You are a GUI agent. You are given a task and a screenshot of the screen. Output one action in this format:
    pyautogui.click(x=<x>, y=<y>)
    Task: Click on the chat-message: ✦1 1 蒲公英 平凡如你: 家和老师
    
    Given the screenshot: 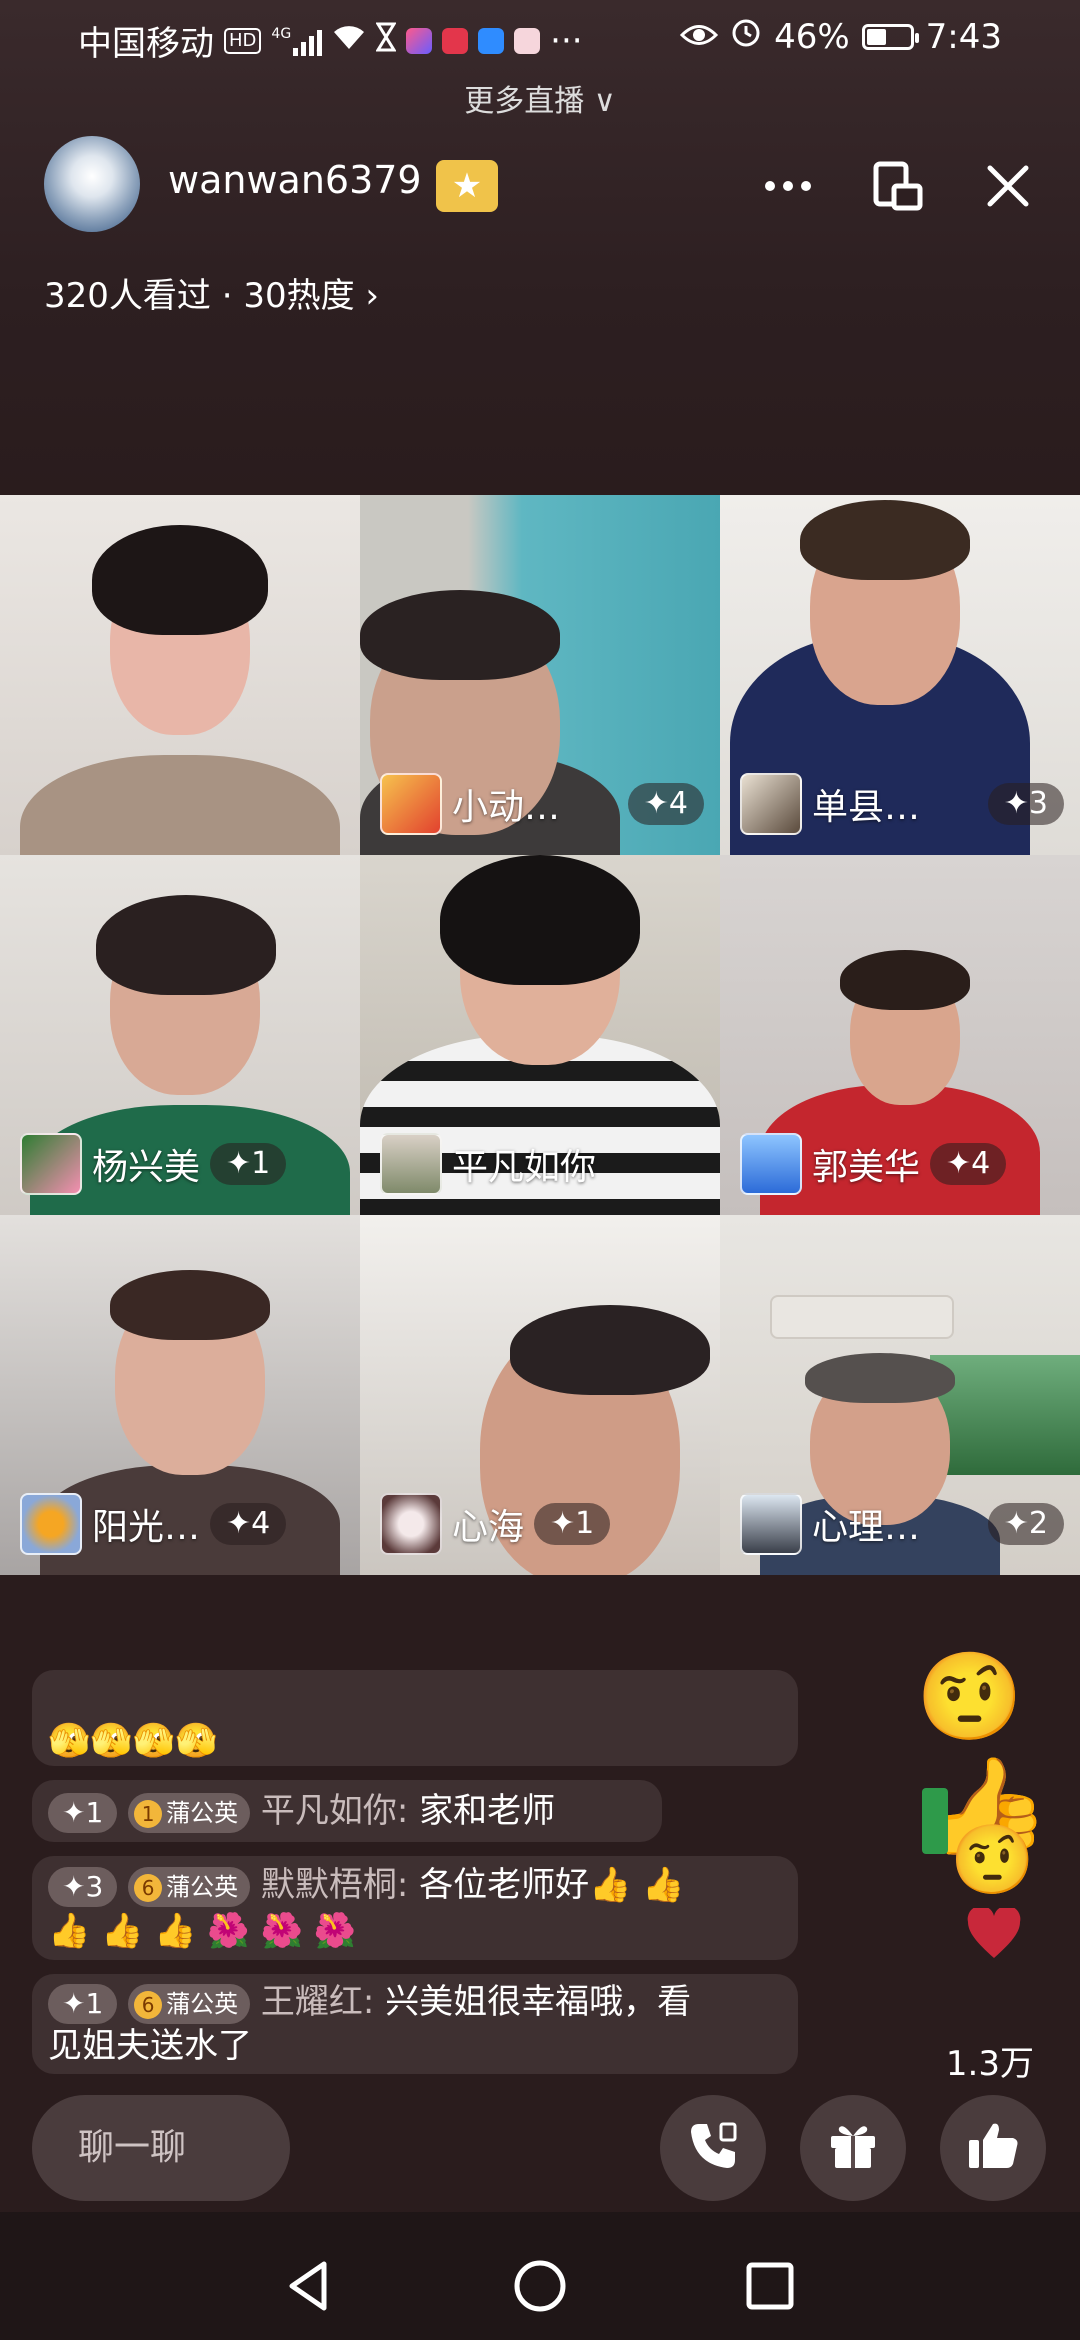 What is the action you would take?
    pyautogui.click(x=347, y=1811)
    